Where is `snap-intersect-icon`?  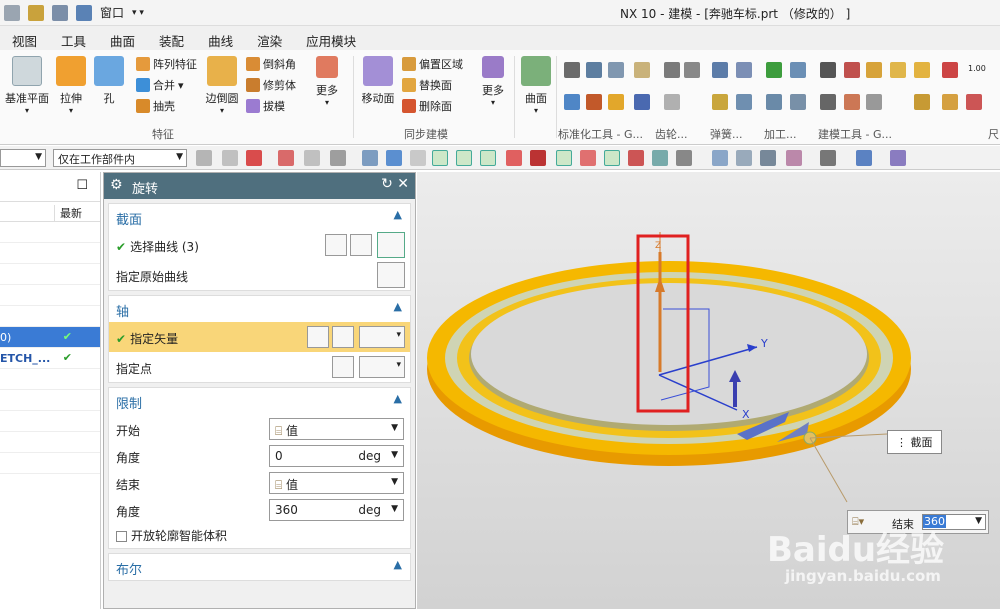 snap-intersect-icon is located at coordinates (538, 158).